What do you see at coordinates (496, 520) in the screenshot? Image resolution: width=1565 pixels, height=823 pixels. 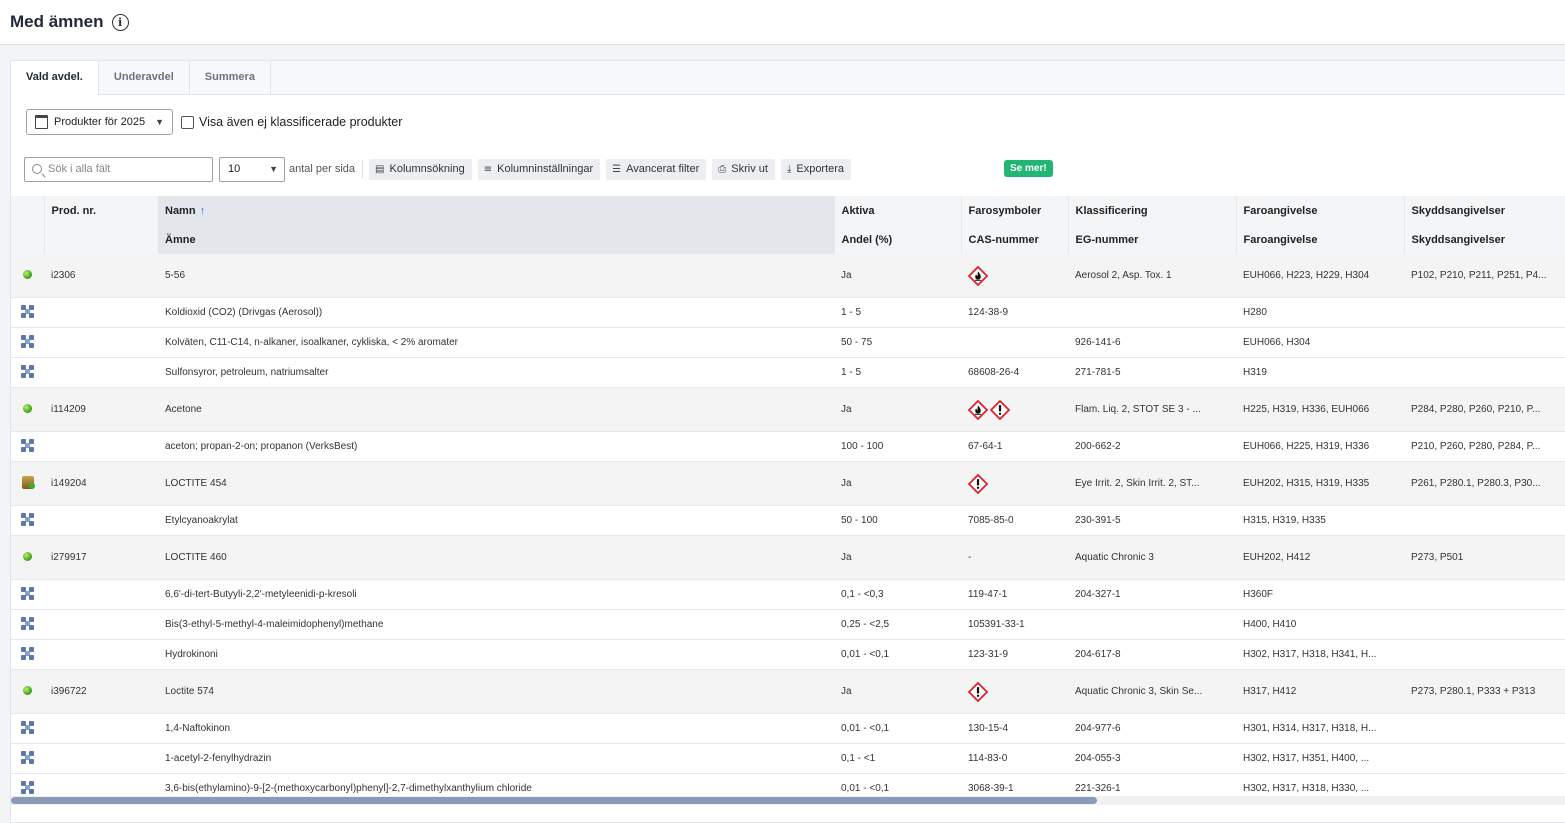 I see `substance-name: Etylcyanoakrylat` at bounding box center [496, 520].